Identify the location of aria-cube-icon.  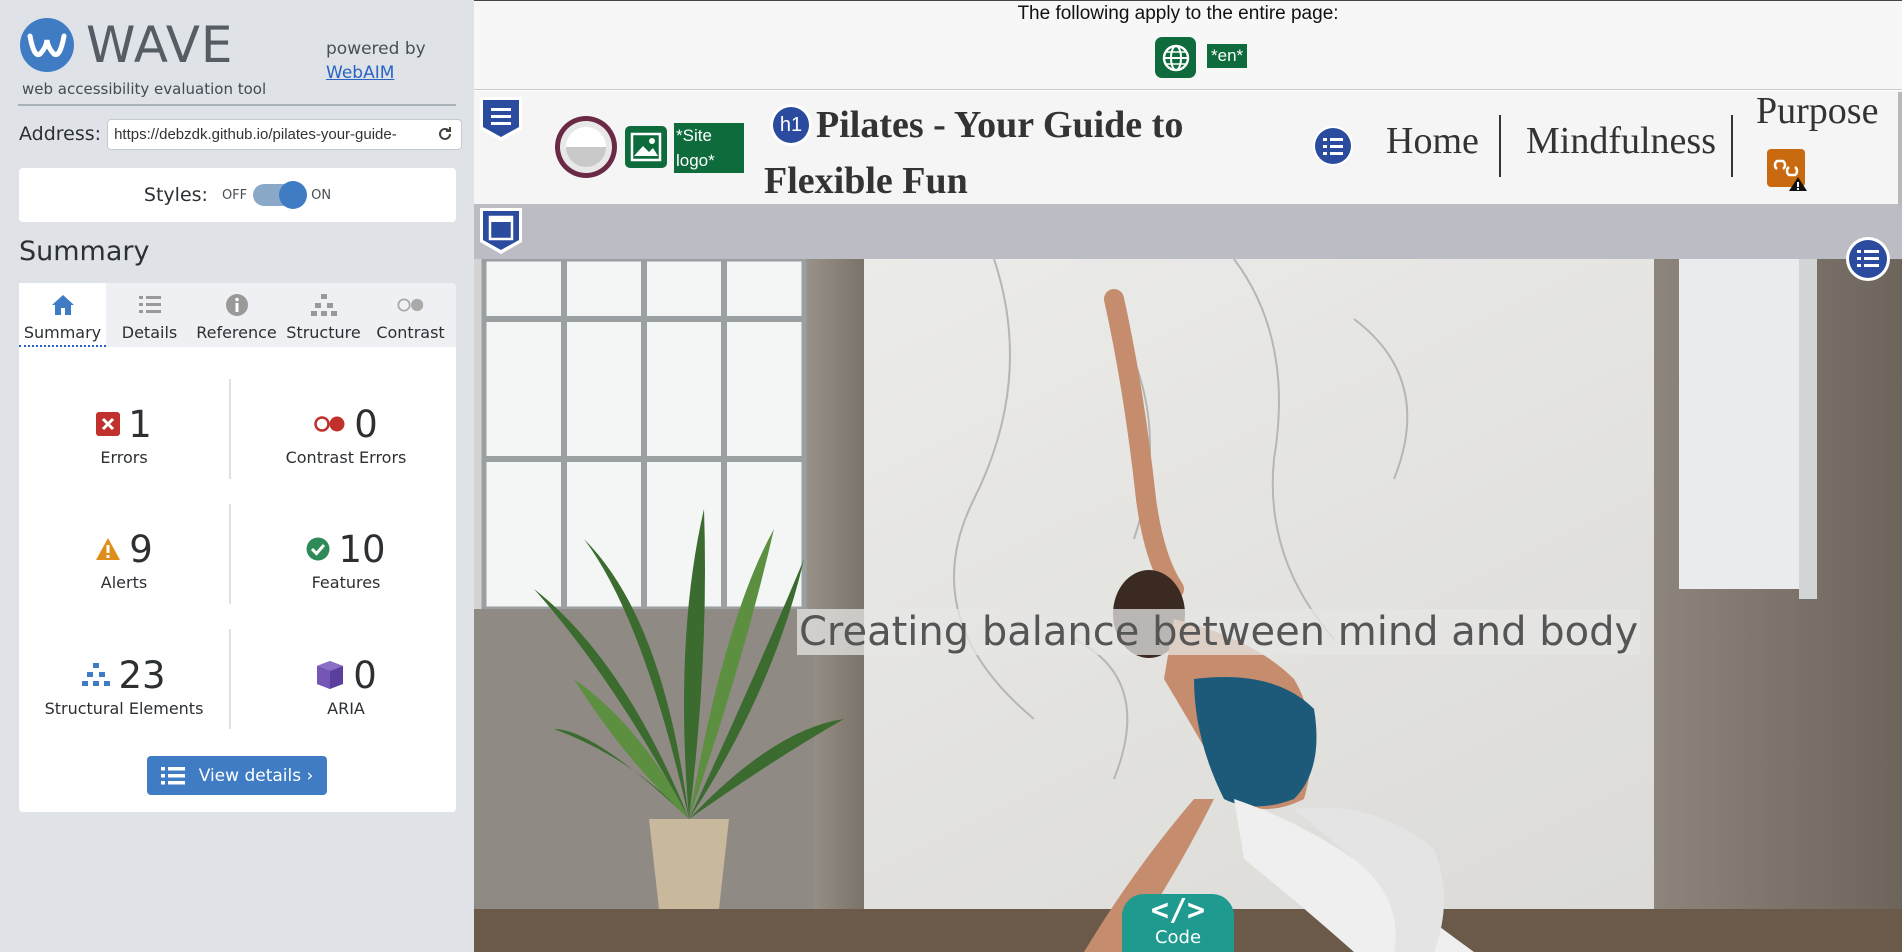
(330, 675).